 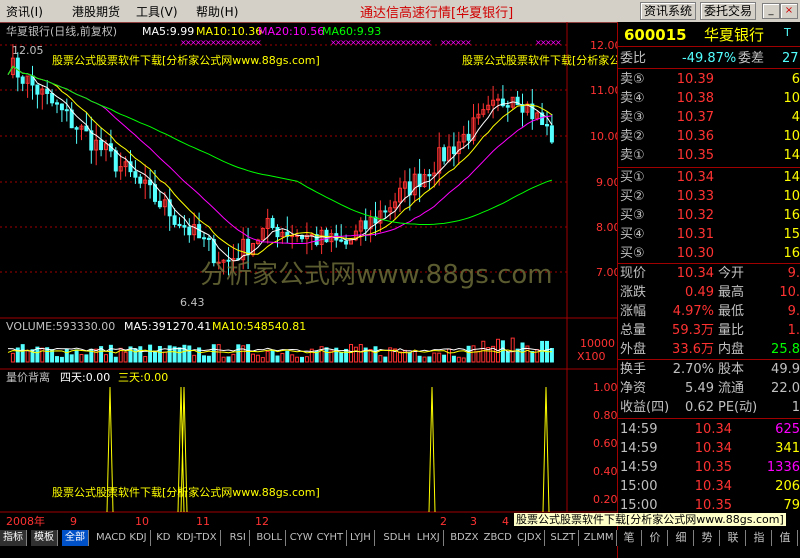 What do you see at coordinates (728, 11) in the screenshot?
I see `trade-button: 委托交易` at bounding box center [728, 11].